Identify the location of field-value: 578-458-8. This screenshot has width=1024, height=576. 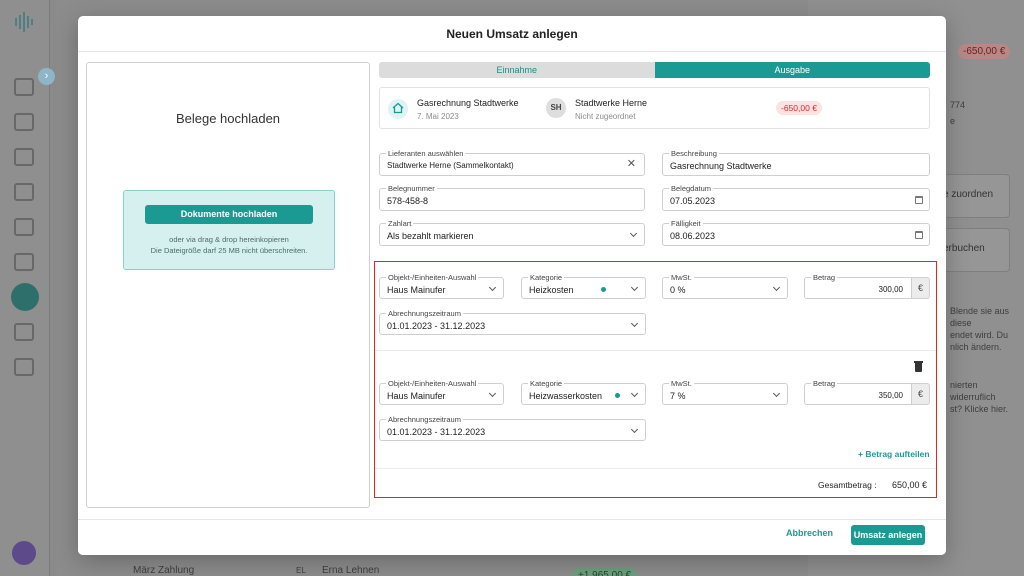
(408, 201).